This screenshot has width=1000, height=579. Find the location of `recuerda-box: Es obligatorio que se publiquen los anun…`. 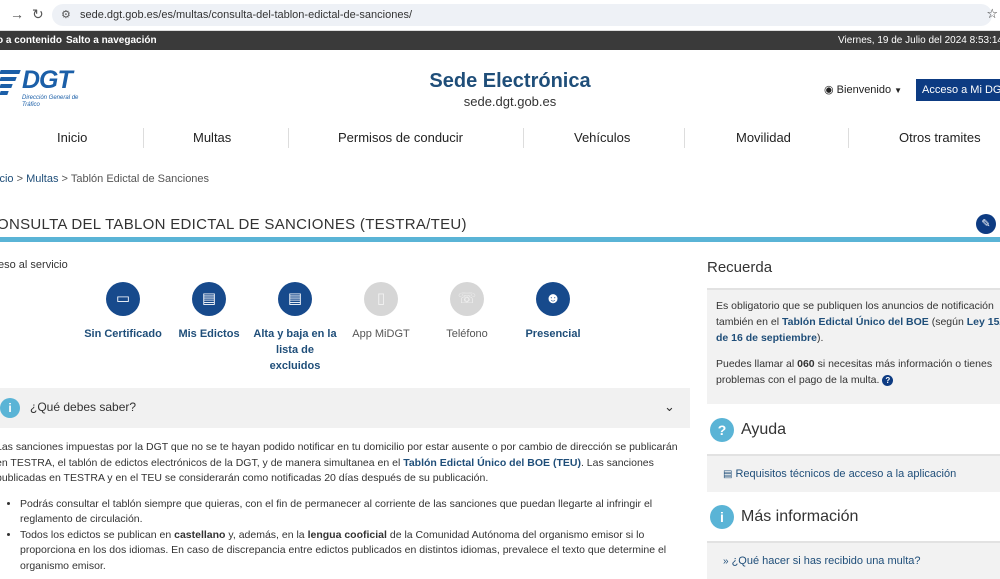

recuerda-box: Es obligatorio que se publiquen los anun… is located at coordinates (853, 346).